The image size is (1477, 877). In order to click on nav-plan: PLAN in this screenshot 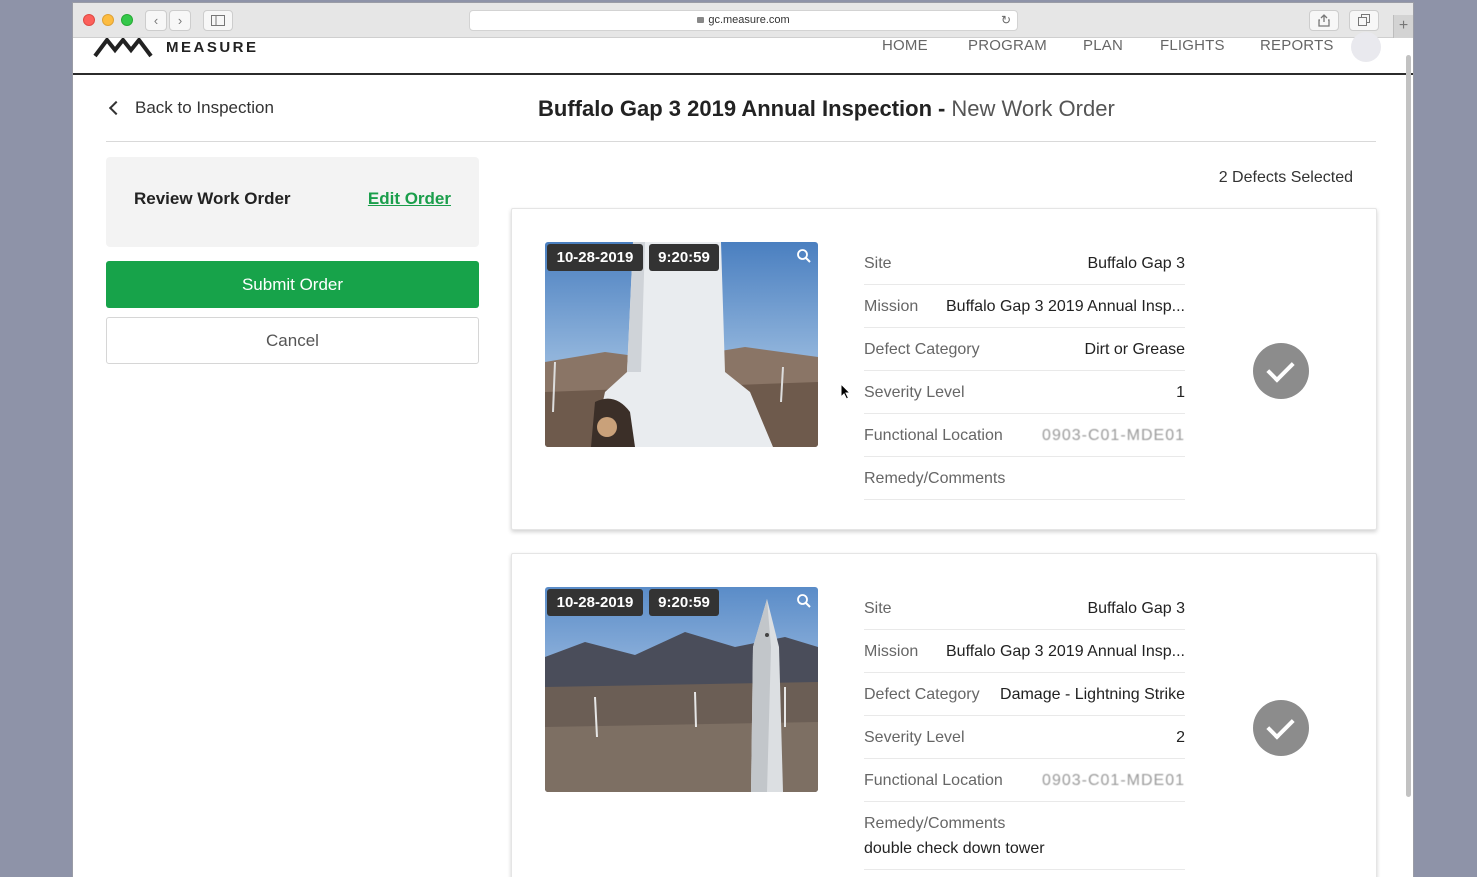, I will do `click(1103, 45)`.